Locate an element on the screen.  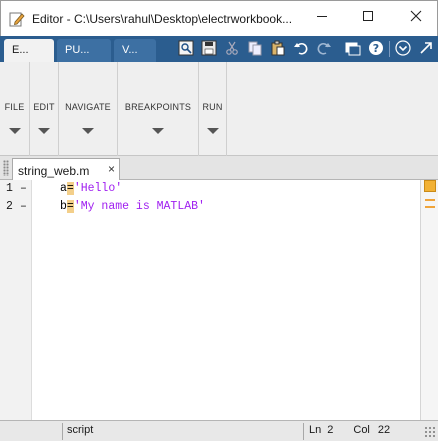
undo-button is located at coordinates (300, 49).